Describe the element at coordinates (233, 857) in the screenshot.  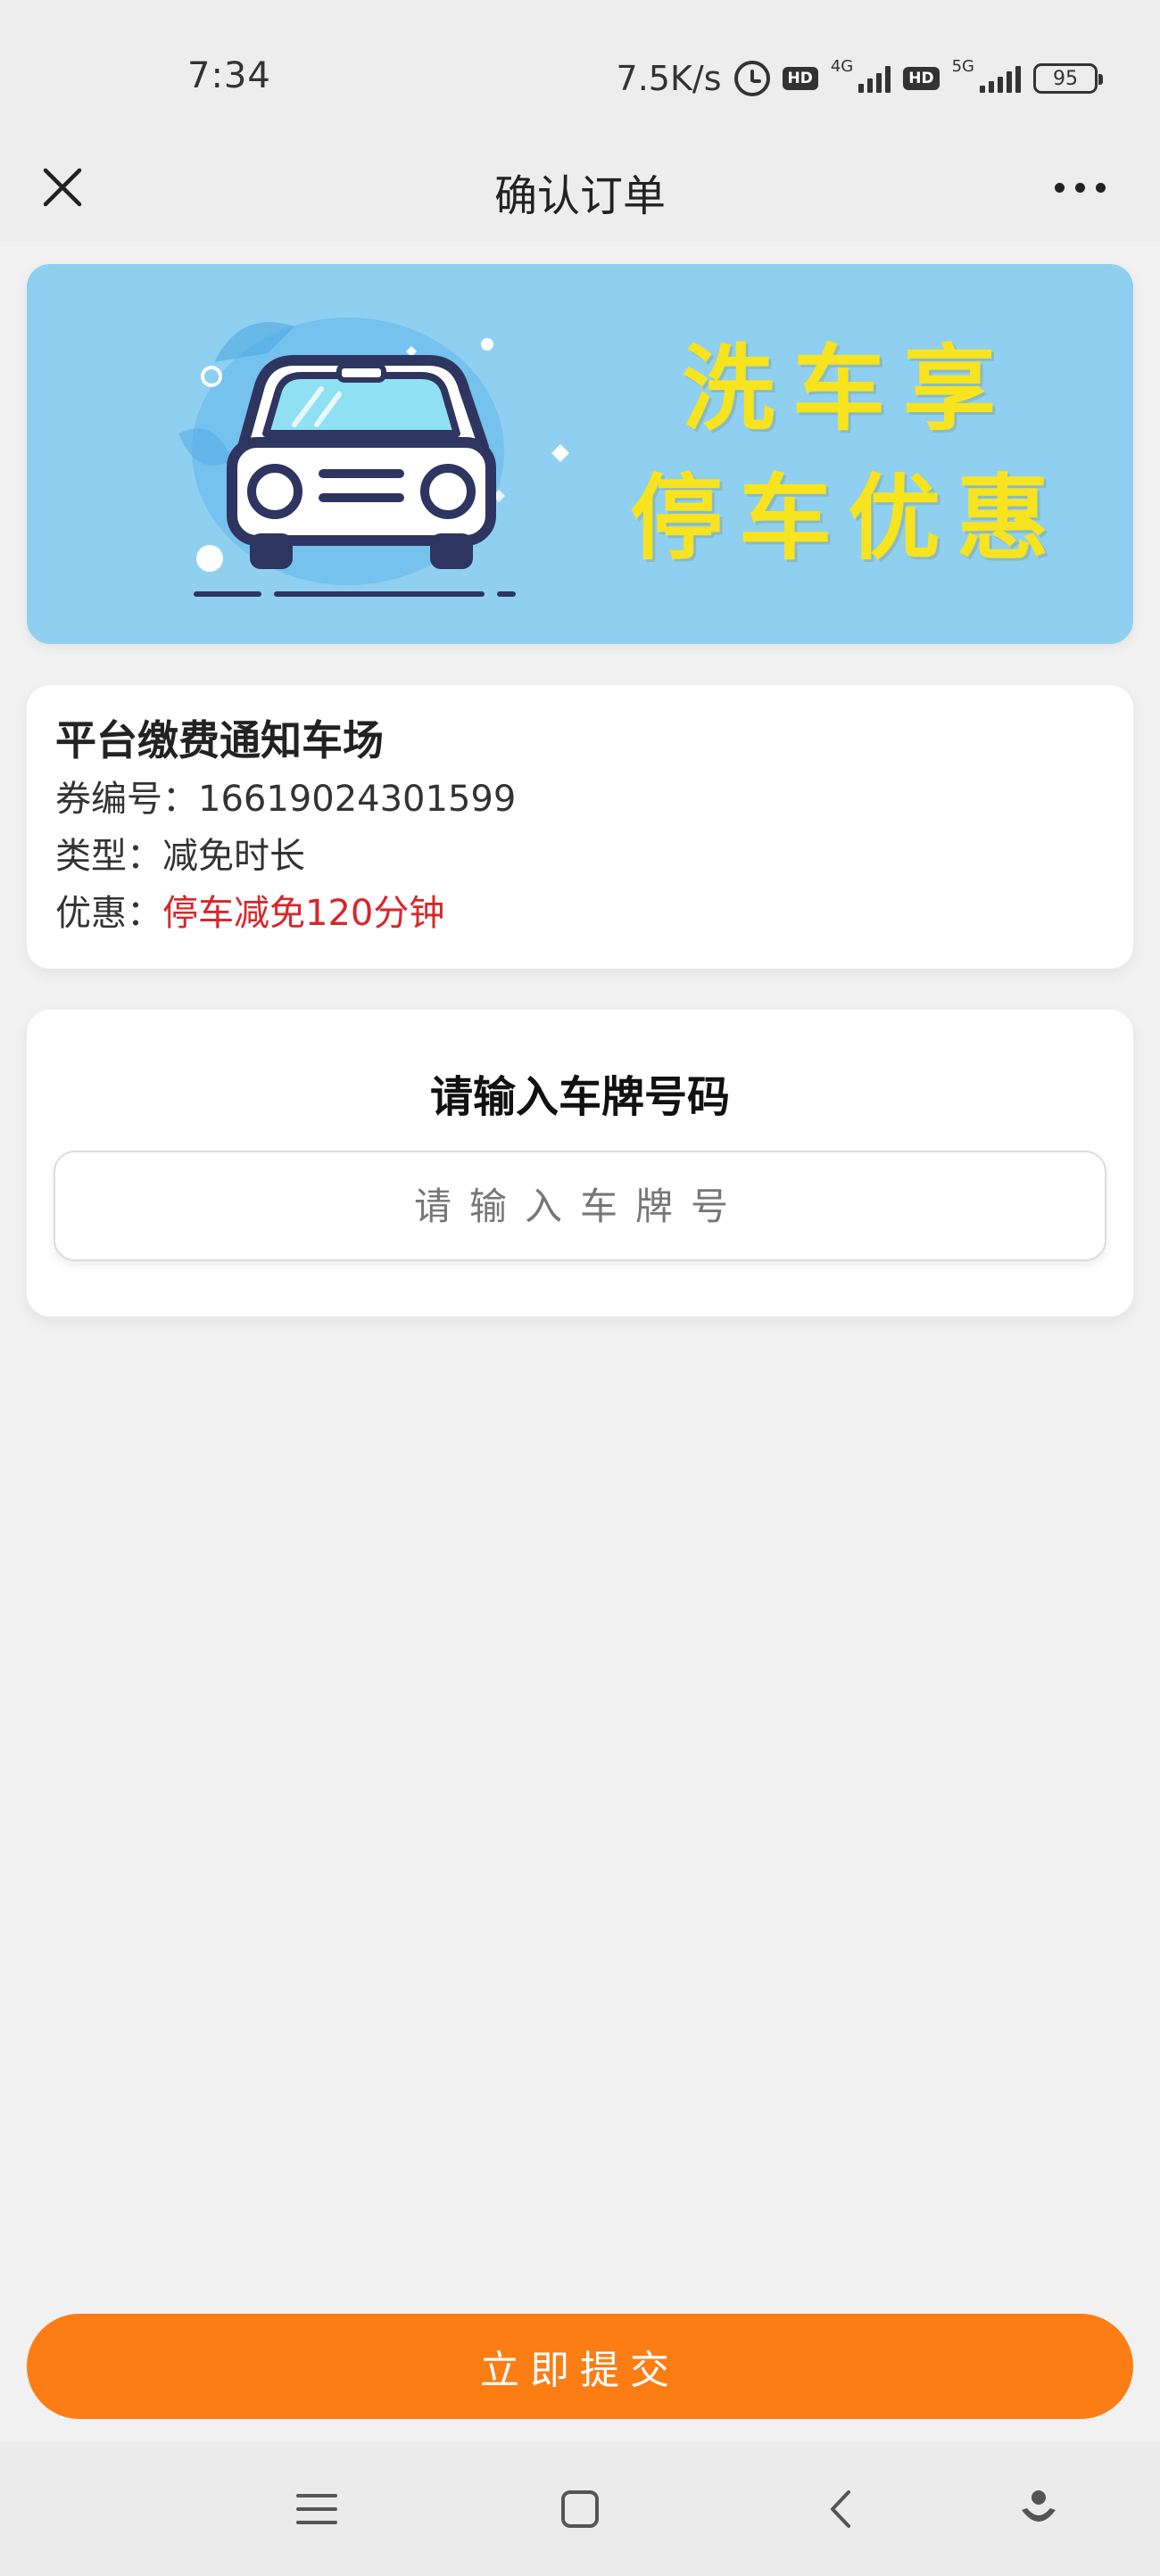
I see `coupon-type-value: 减免时长` at that location.